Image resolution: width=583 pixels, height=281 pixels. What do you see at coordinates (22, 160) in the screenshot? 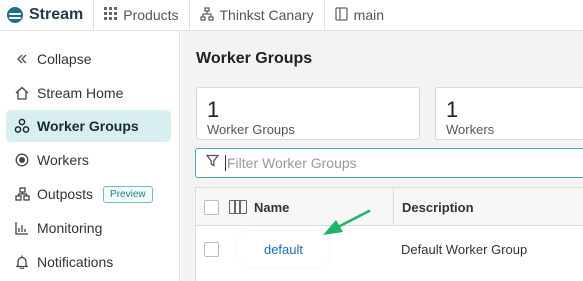
I see `worker-icon` at bounding box center [22, 160].